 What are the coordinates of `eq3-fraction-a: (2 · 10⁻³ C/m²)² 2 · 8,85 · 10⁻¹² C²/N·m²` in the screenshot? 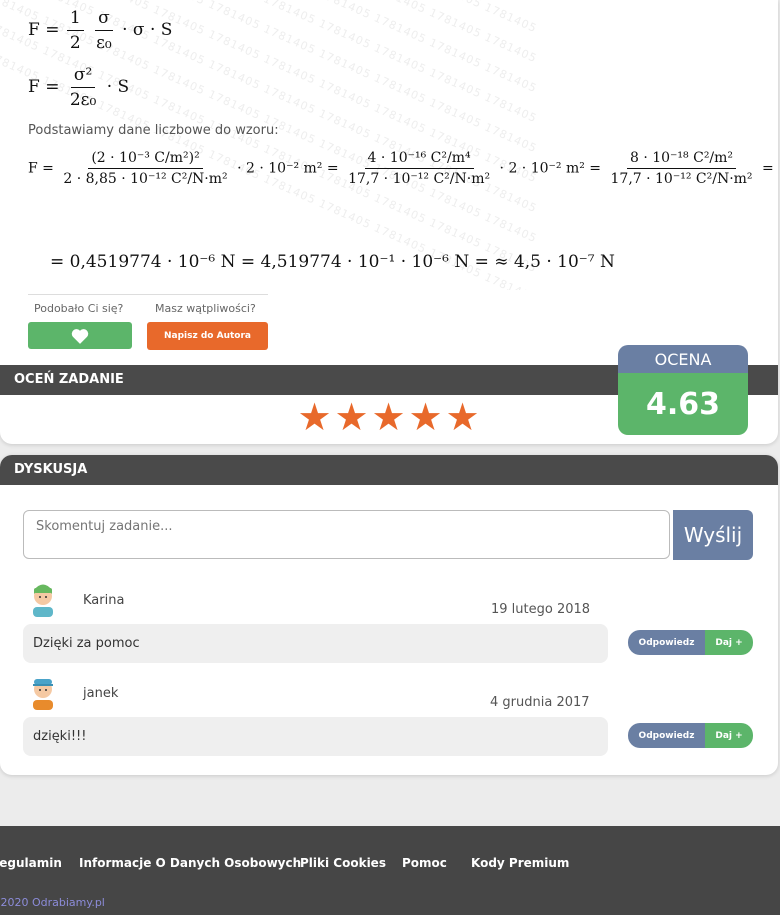 It's located at (145, 168).